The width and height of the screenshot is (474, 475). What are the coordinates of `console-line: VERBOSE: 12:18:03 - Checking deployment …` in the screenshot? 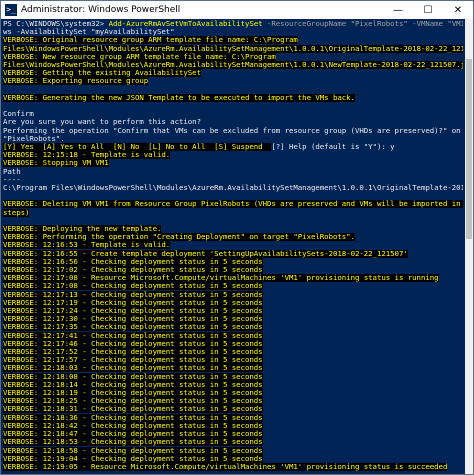 It's located at (233, 368).